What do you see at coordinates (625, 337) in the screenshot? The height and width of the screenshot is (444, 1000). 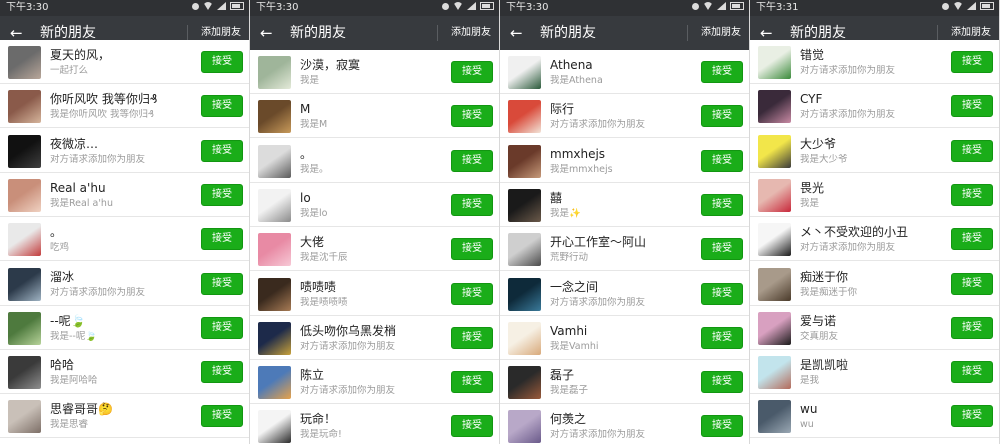 I see `friend-request-row: Vamhi 我是Vamhi 接受` at bounding box center [625, 337].